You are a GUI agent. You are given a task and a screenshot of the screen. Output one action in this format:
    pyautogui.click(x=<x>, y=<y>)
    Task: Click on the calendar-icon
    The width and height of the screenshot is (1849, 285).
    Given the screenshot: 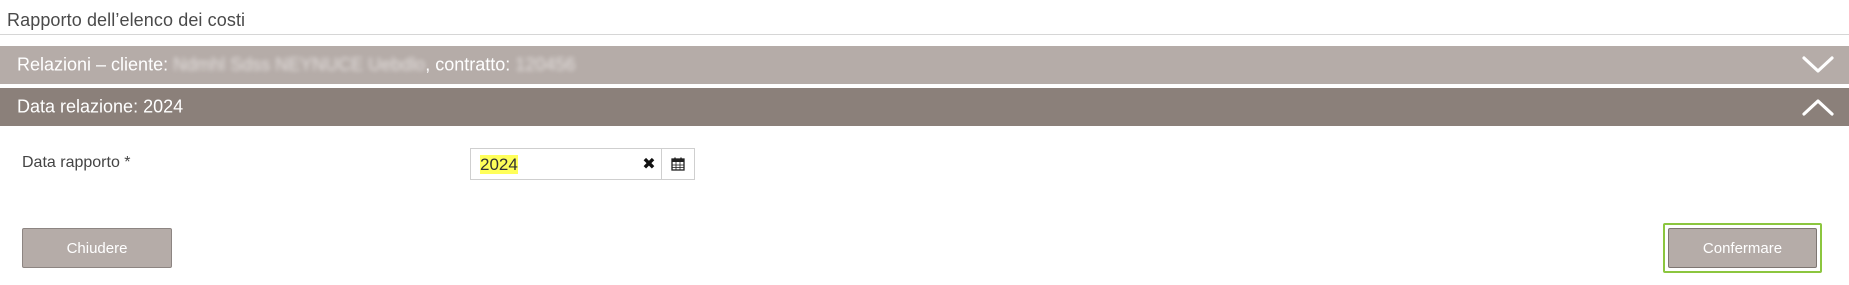 What is the action you would take?
    pyautogui.click(x=678, y=164)
    